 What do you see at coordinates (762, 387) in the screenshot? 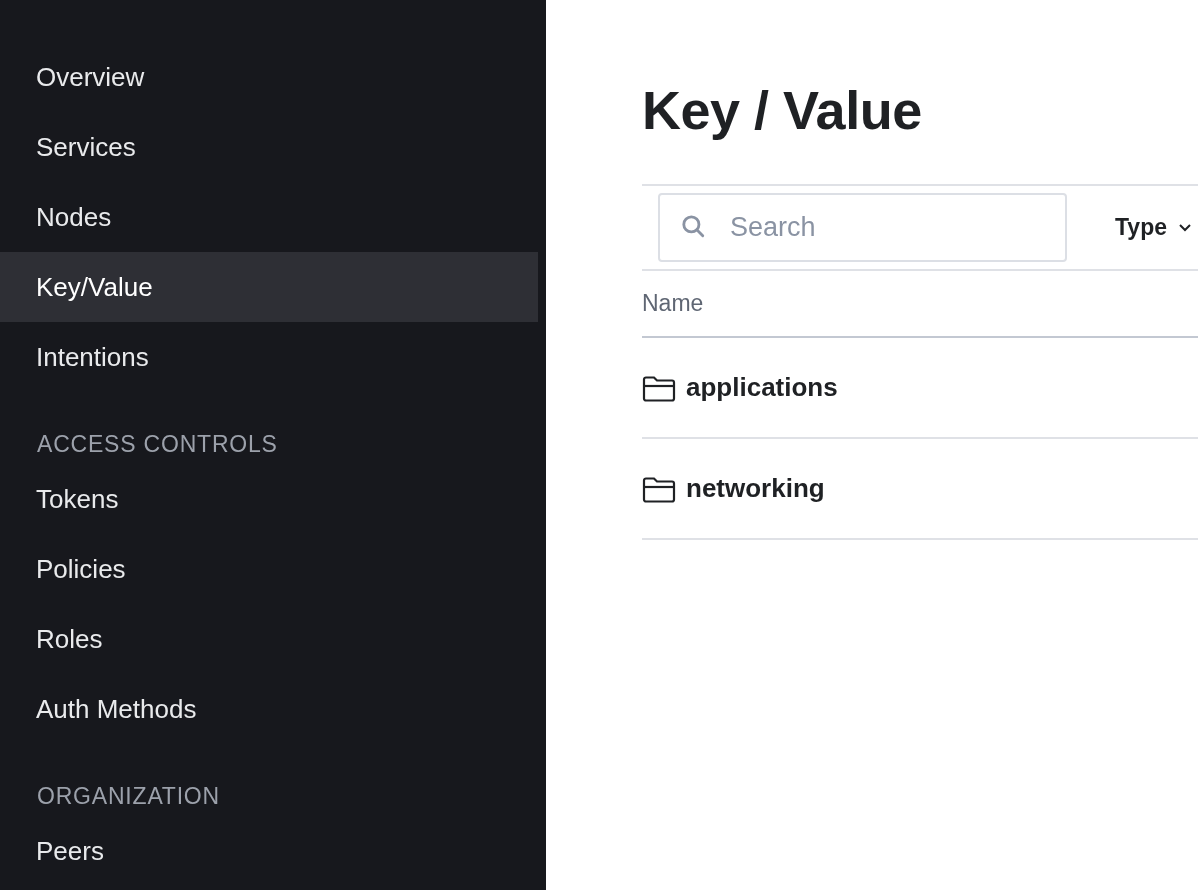
I see `row-link: applications` at bounding box center [762, 387].